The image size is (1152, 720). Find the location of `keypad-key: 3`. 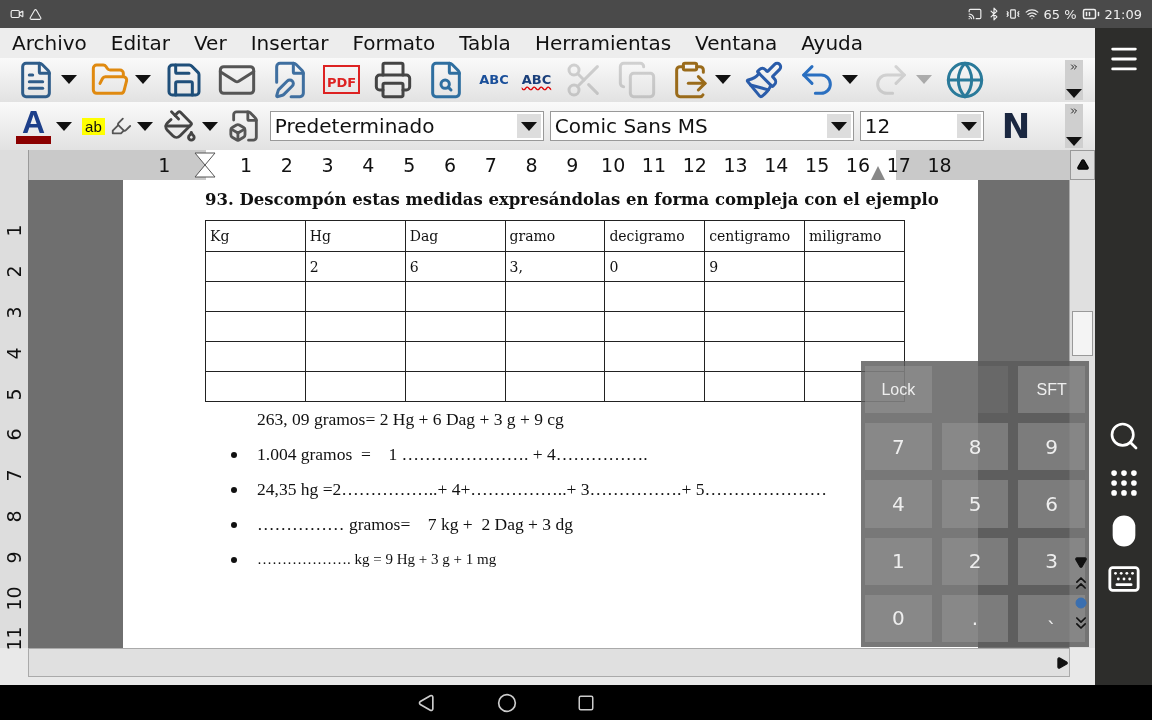

keypad-key: 3 is located at coordinates (1051, 561).